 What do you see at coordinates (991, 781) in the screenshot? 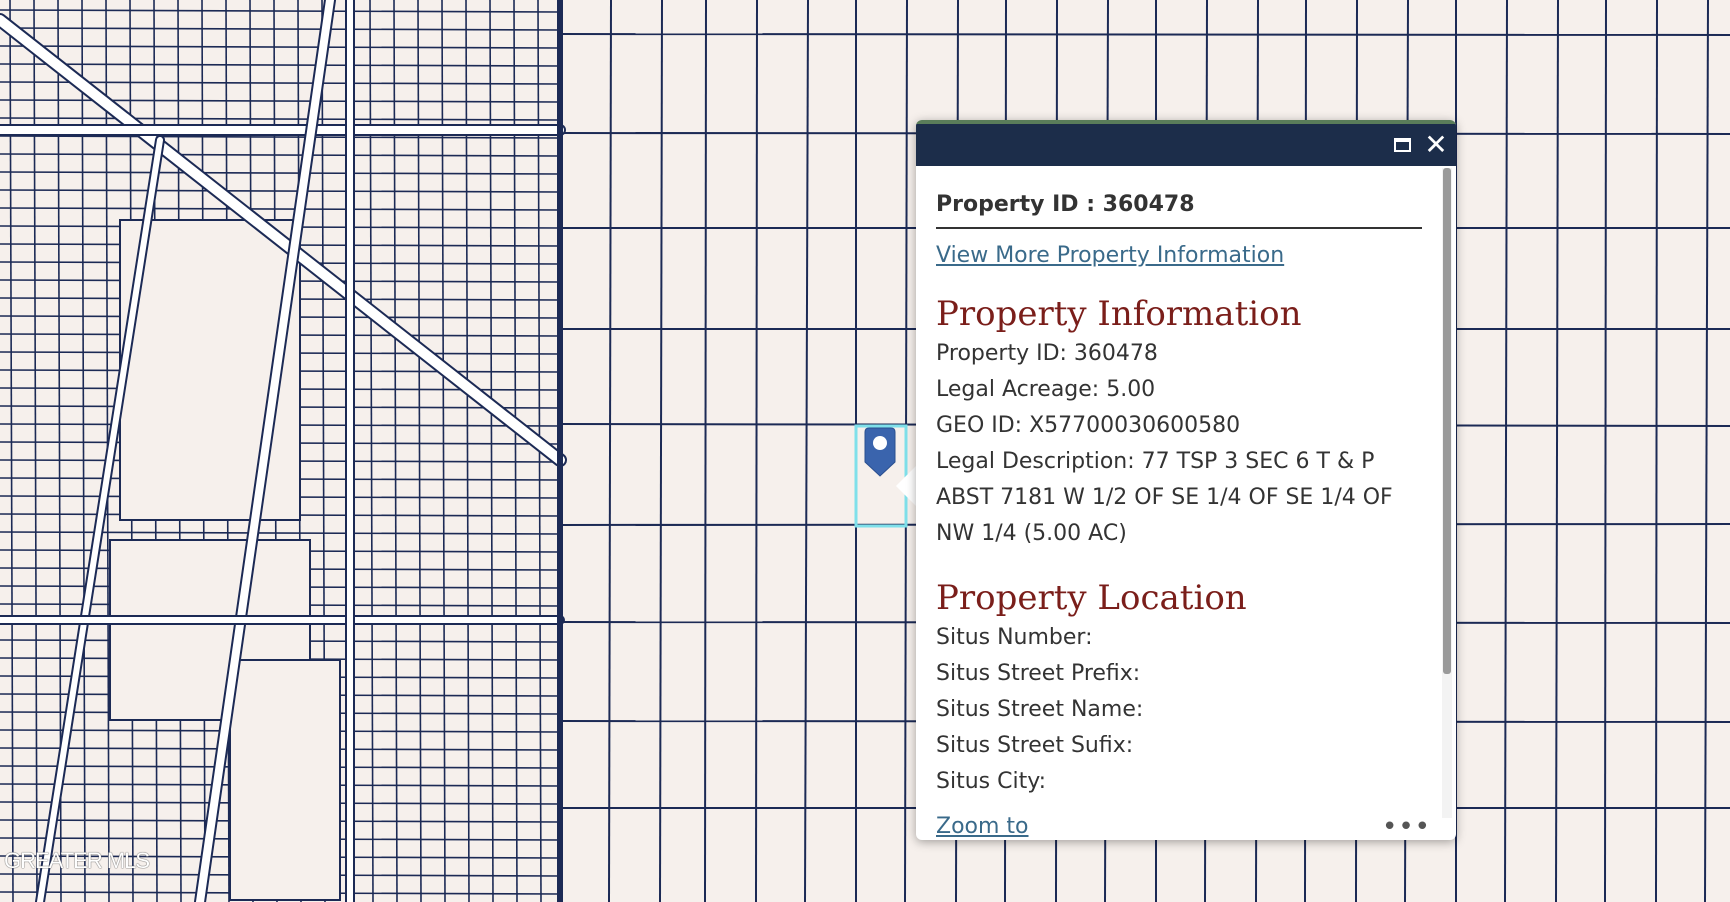
I see `situs-city-row: Situs City:` at bounding box center [991, 781].